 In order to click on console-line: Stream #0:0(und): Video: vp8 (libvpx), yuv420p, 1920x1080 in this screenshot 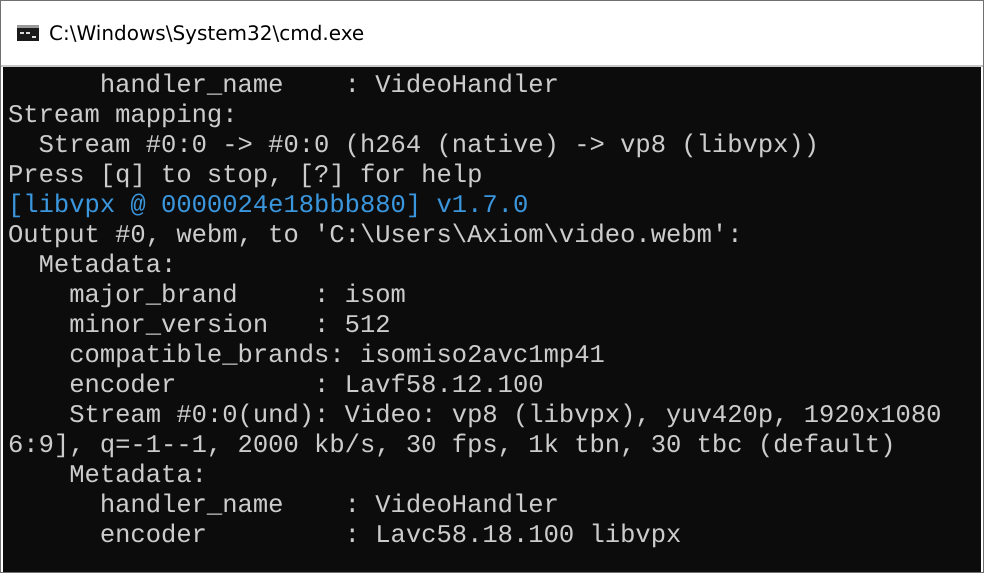, I will do `click(505, 416)`.